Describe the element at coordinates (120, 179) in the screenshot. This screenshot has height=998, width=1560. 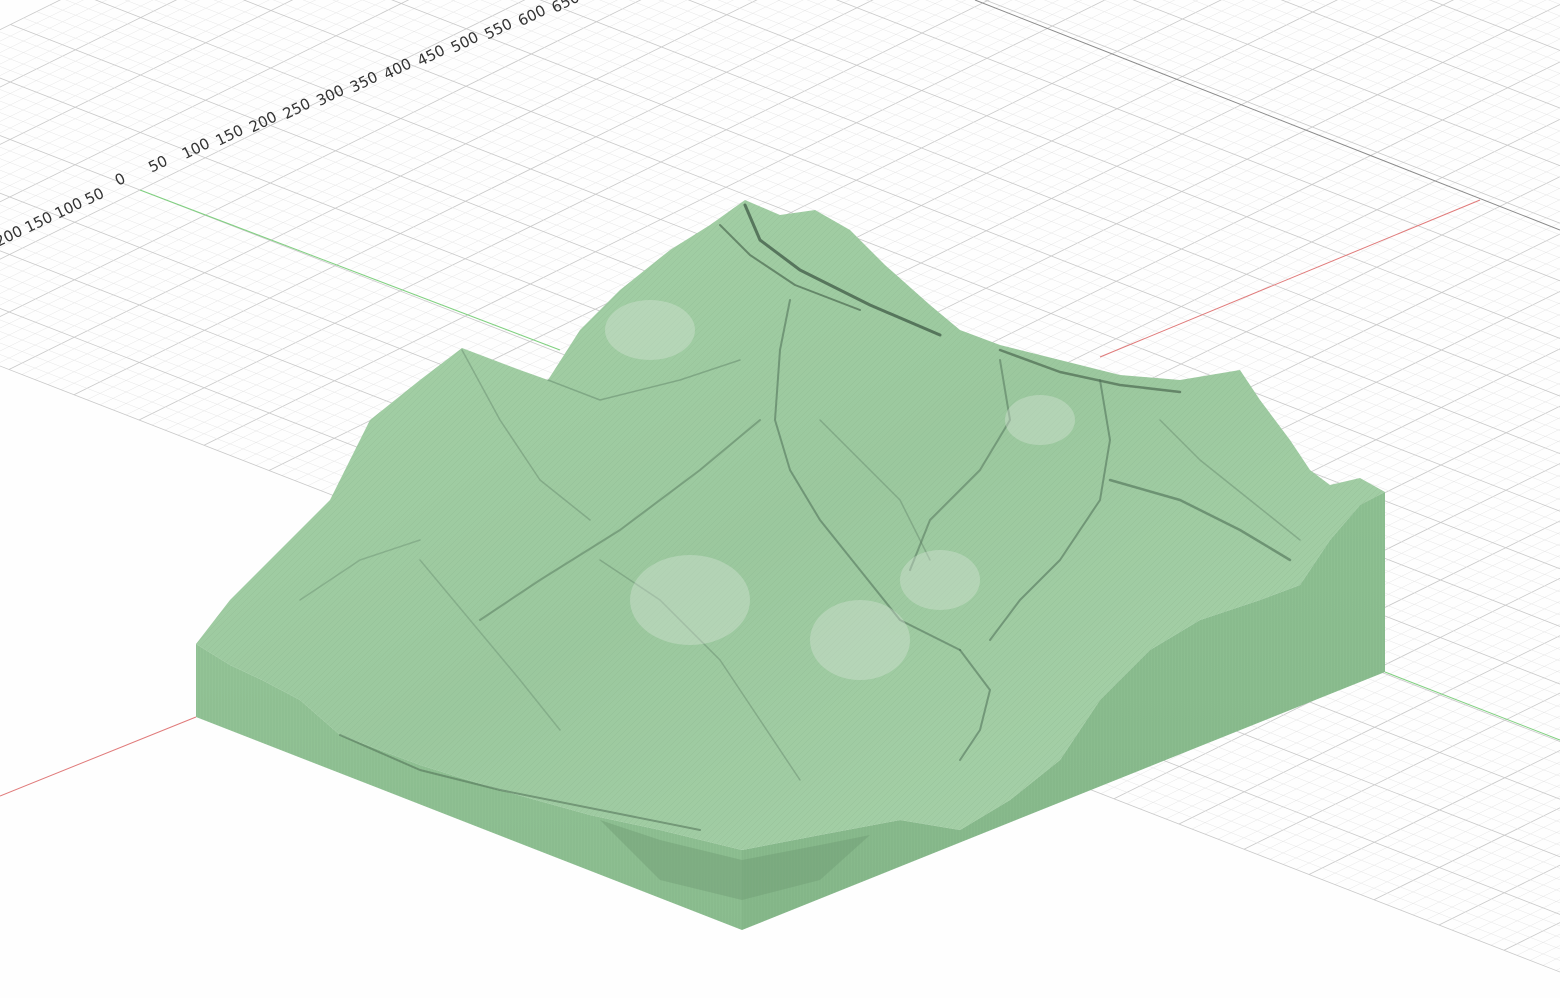
I see `axis-tick-label: 0` at that location.